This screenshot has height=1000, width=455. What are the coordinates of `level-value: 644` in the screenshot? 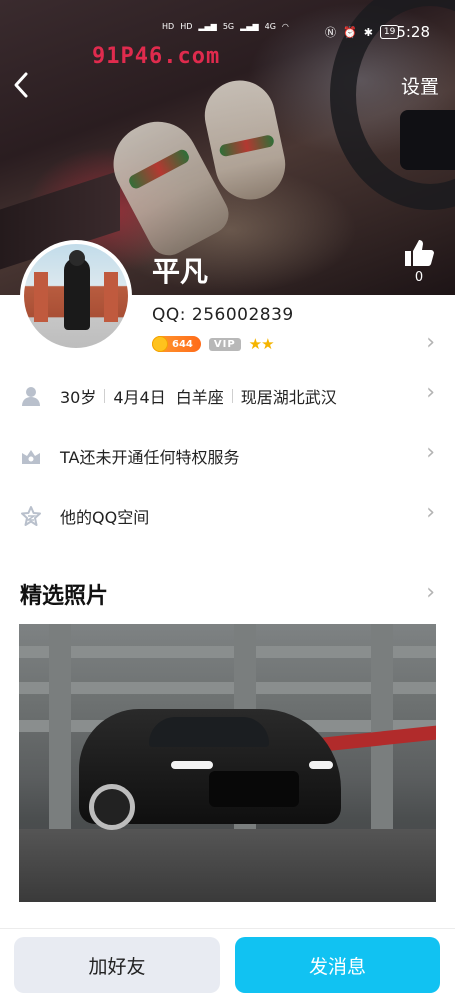 It's located at (182, 344).